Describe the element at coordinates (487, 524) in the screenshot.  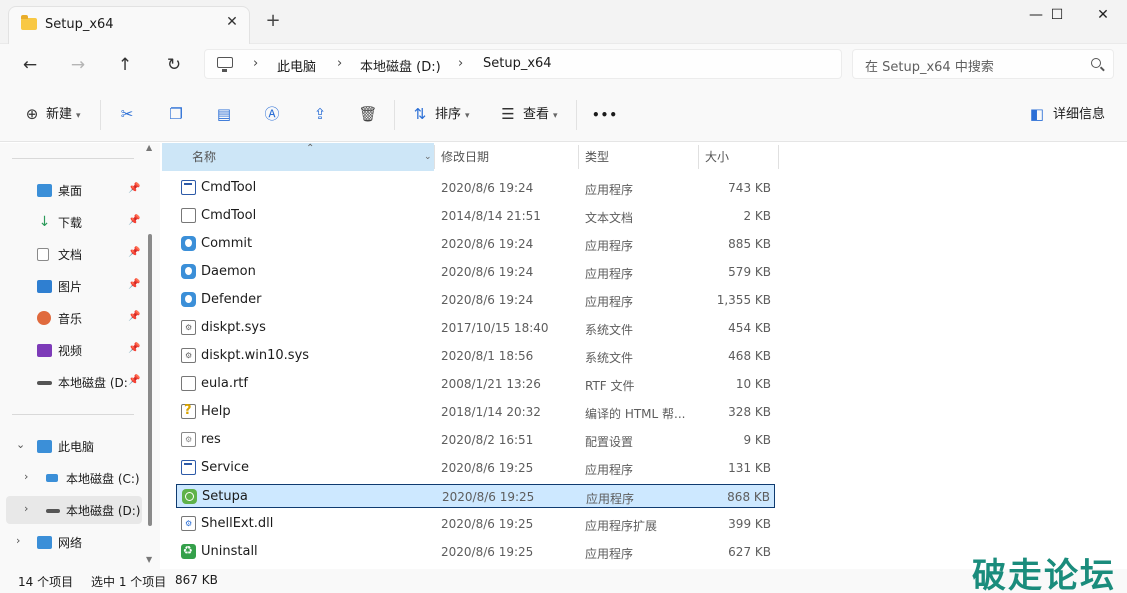
I see `file-date: 2020/8/6 19:25` at that location.